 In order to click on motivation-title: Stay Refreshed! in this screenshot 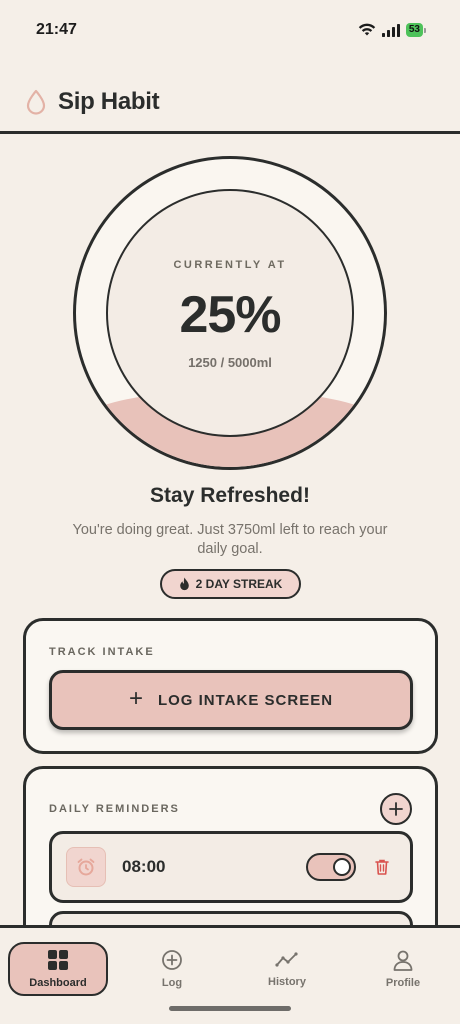, I will do `click(230, 495)`.